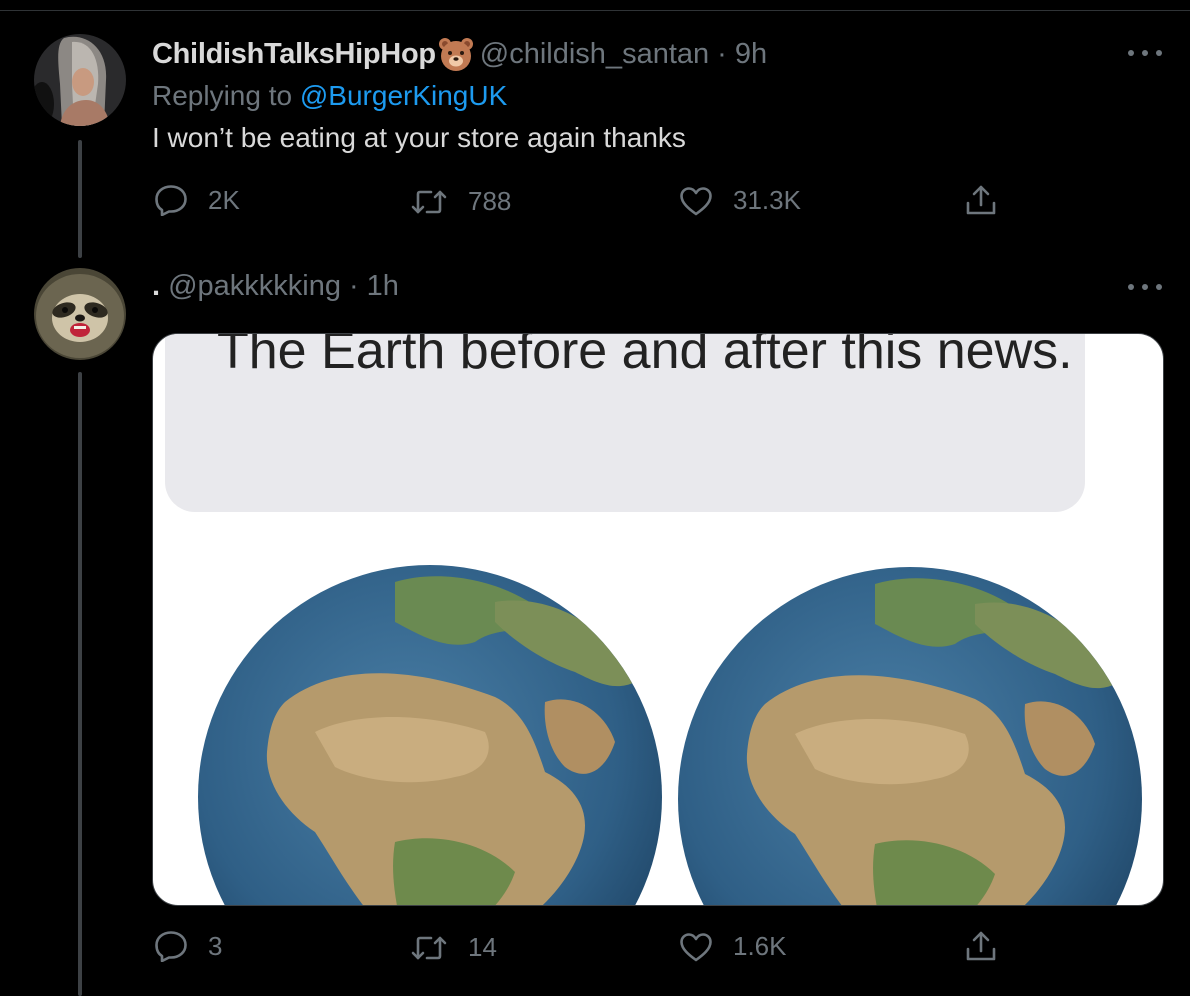  Describe the element at coordinates (760, 946) in the screenshot. I see `like-count: 1.6K` at that location.